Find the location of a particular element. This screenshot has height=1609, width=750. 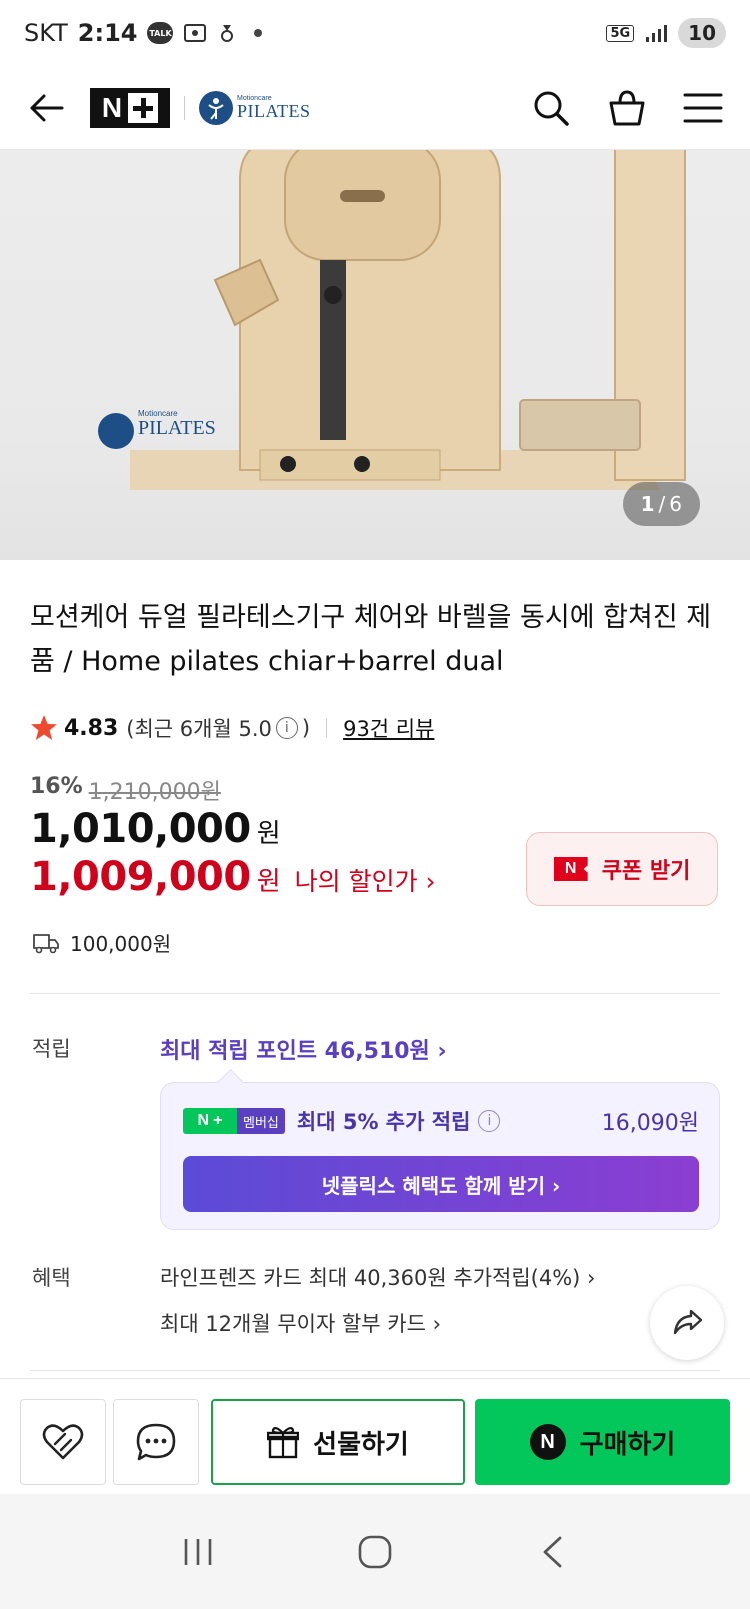

recent-rating: (최근 6개월 5.0 is located at coordinates (199, 729).